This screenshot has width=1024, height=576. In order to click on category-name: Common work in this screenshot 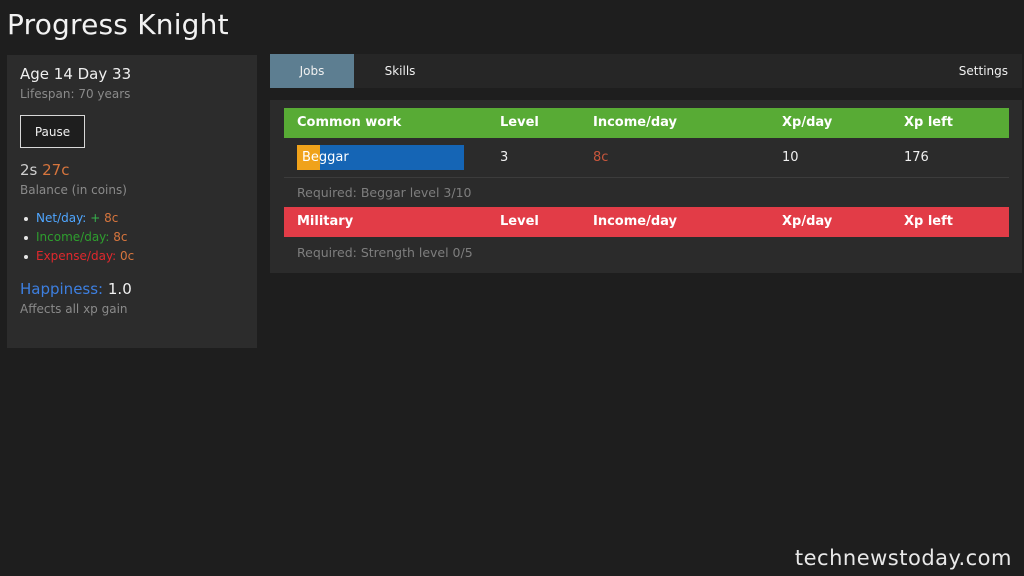, I will do `click(349, 122)`.